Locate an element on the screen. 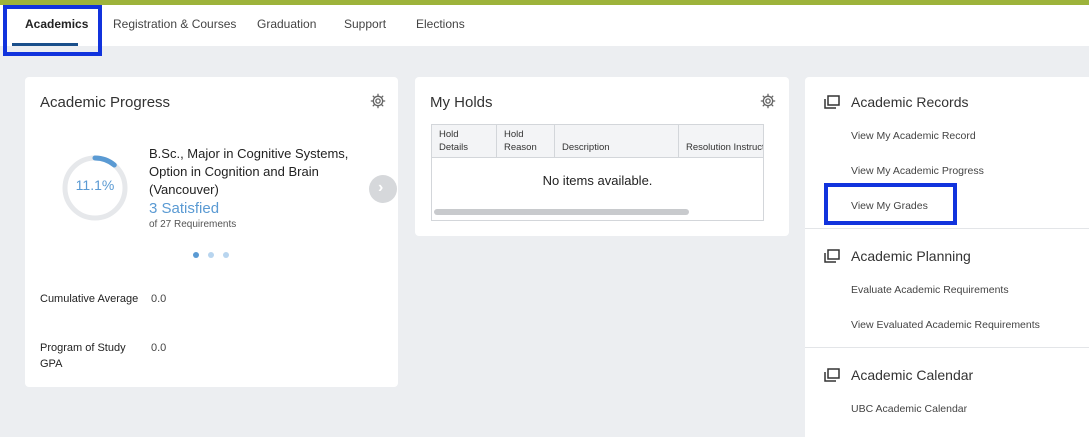 The image size is (1089, 437). academic-planning-title: Academic Planning is located at coordinates (911, 256).